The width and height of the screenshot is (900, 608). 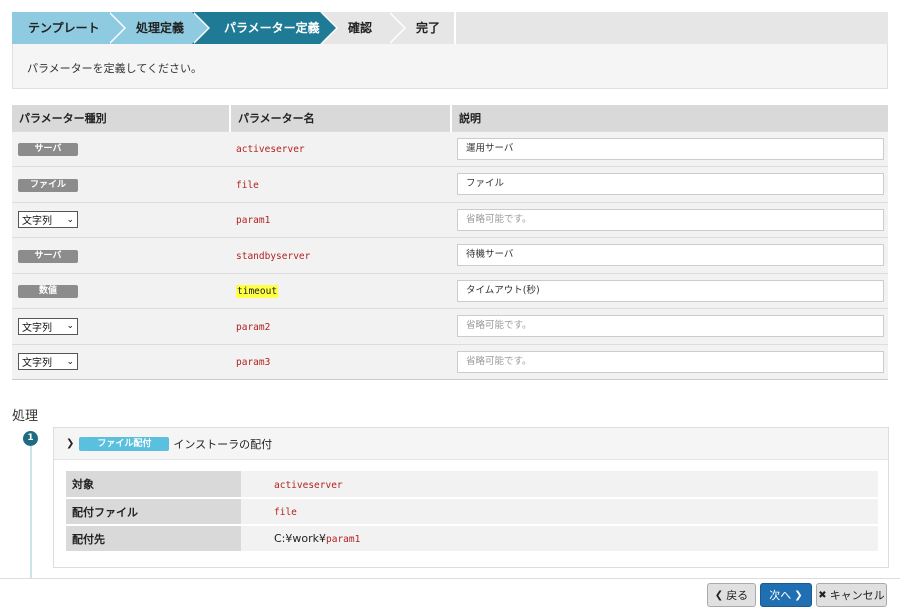 I want to click on detail-value: activeserver, so click(x=559, y=485).